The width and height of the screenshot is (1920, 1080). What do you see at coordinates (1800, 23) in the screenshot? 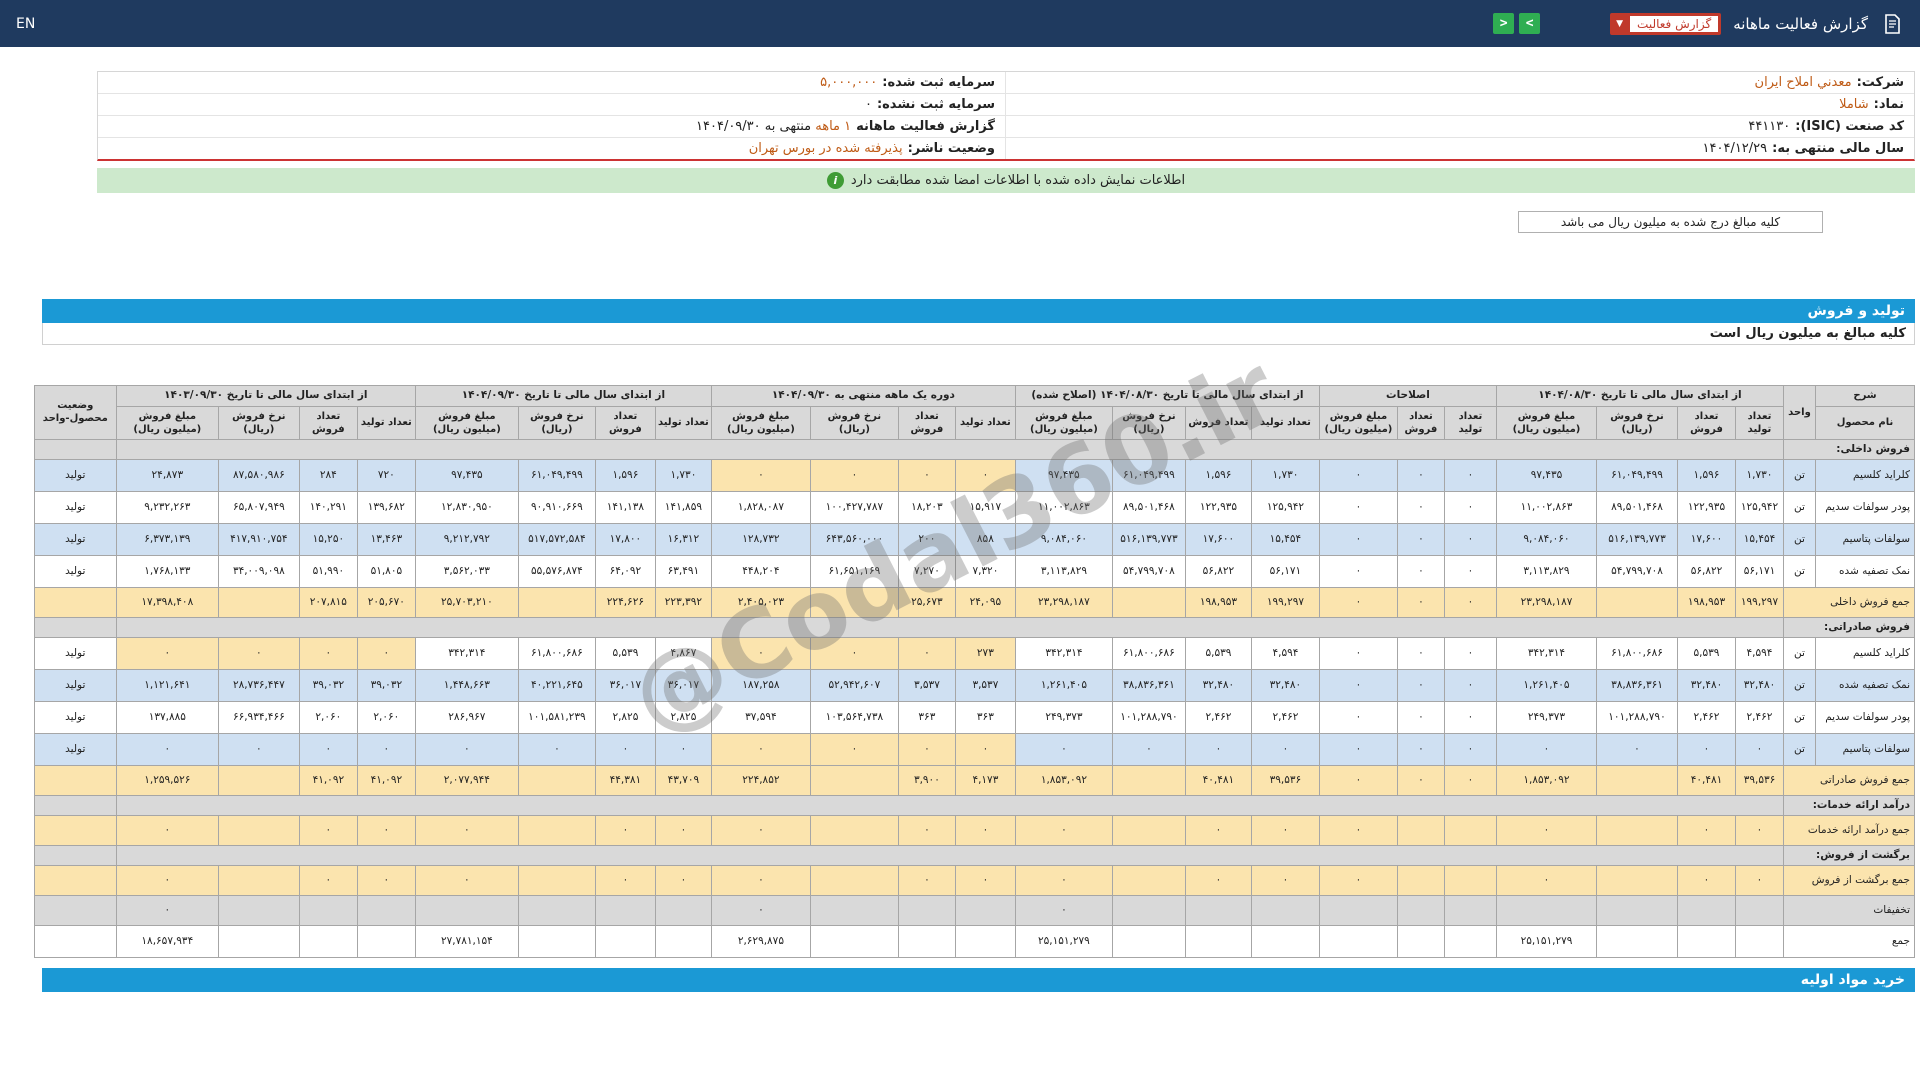
I see `page-title: گزارش فعالیت ماهانه` at bounding box center [1800, 23].